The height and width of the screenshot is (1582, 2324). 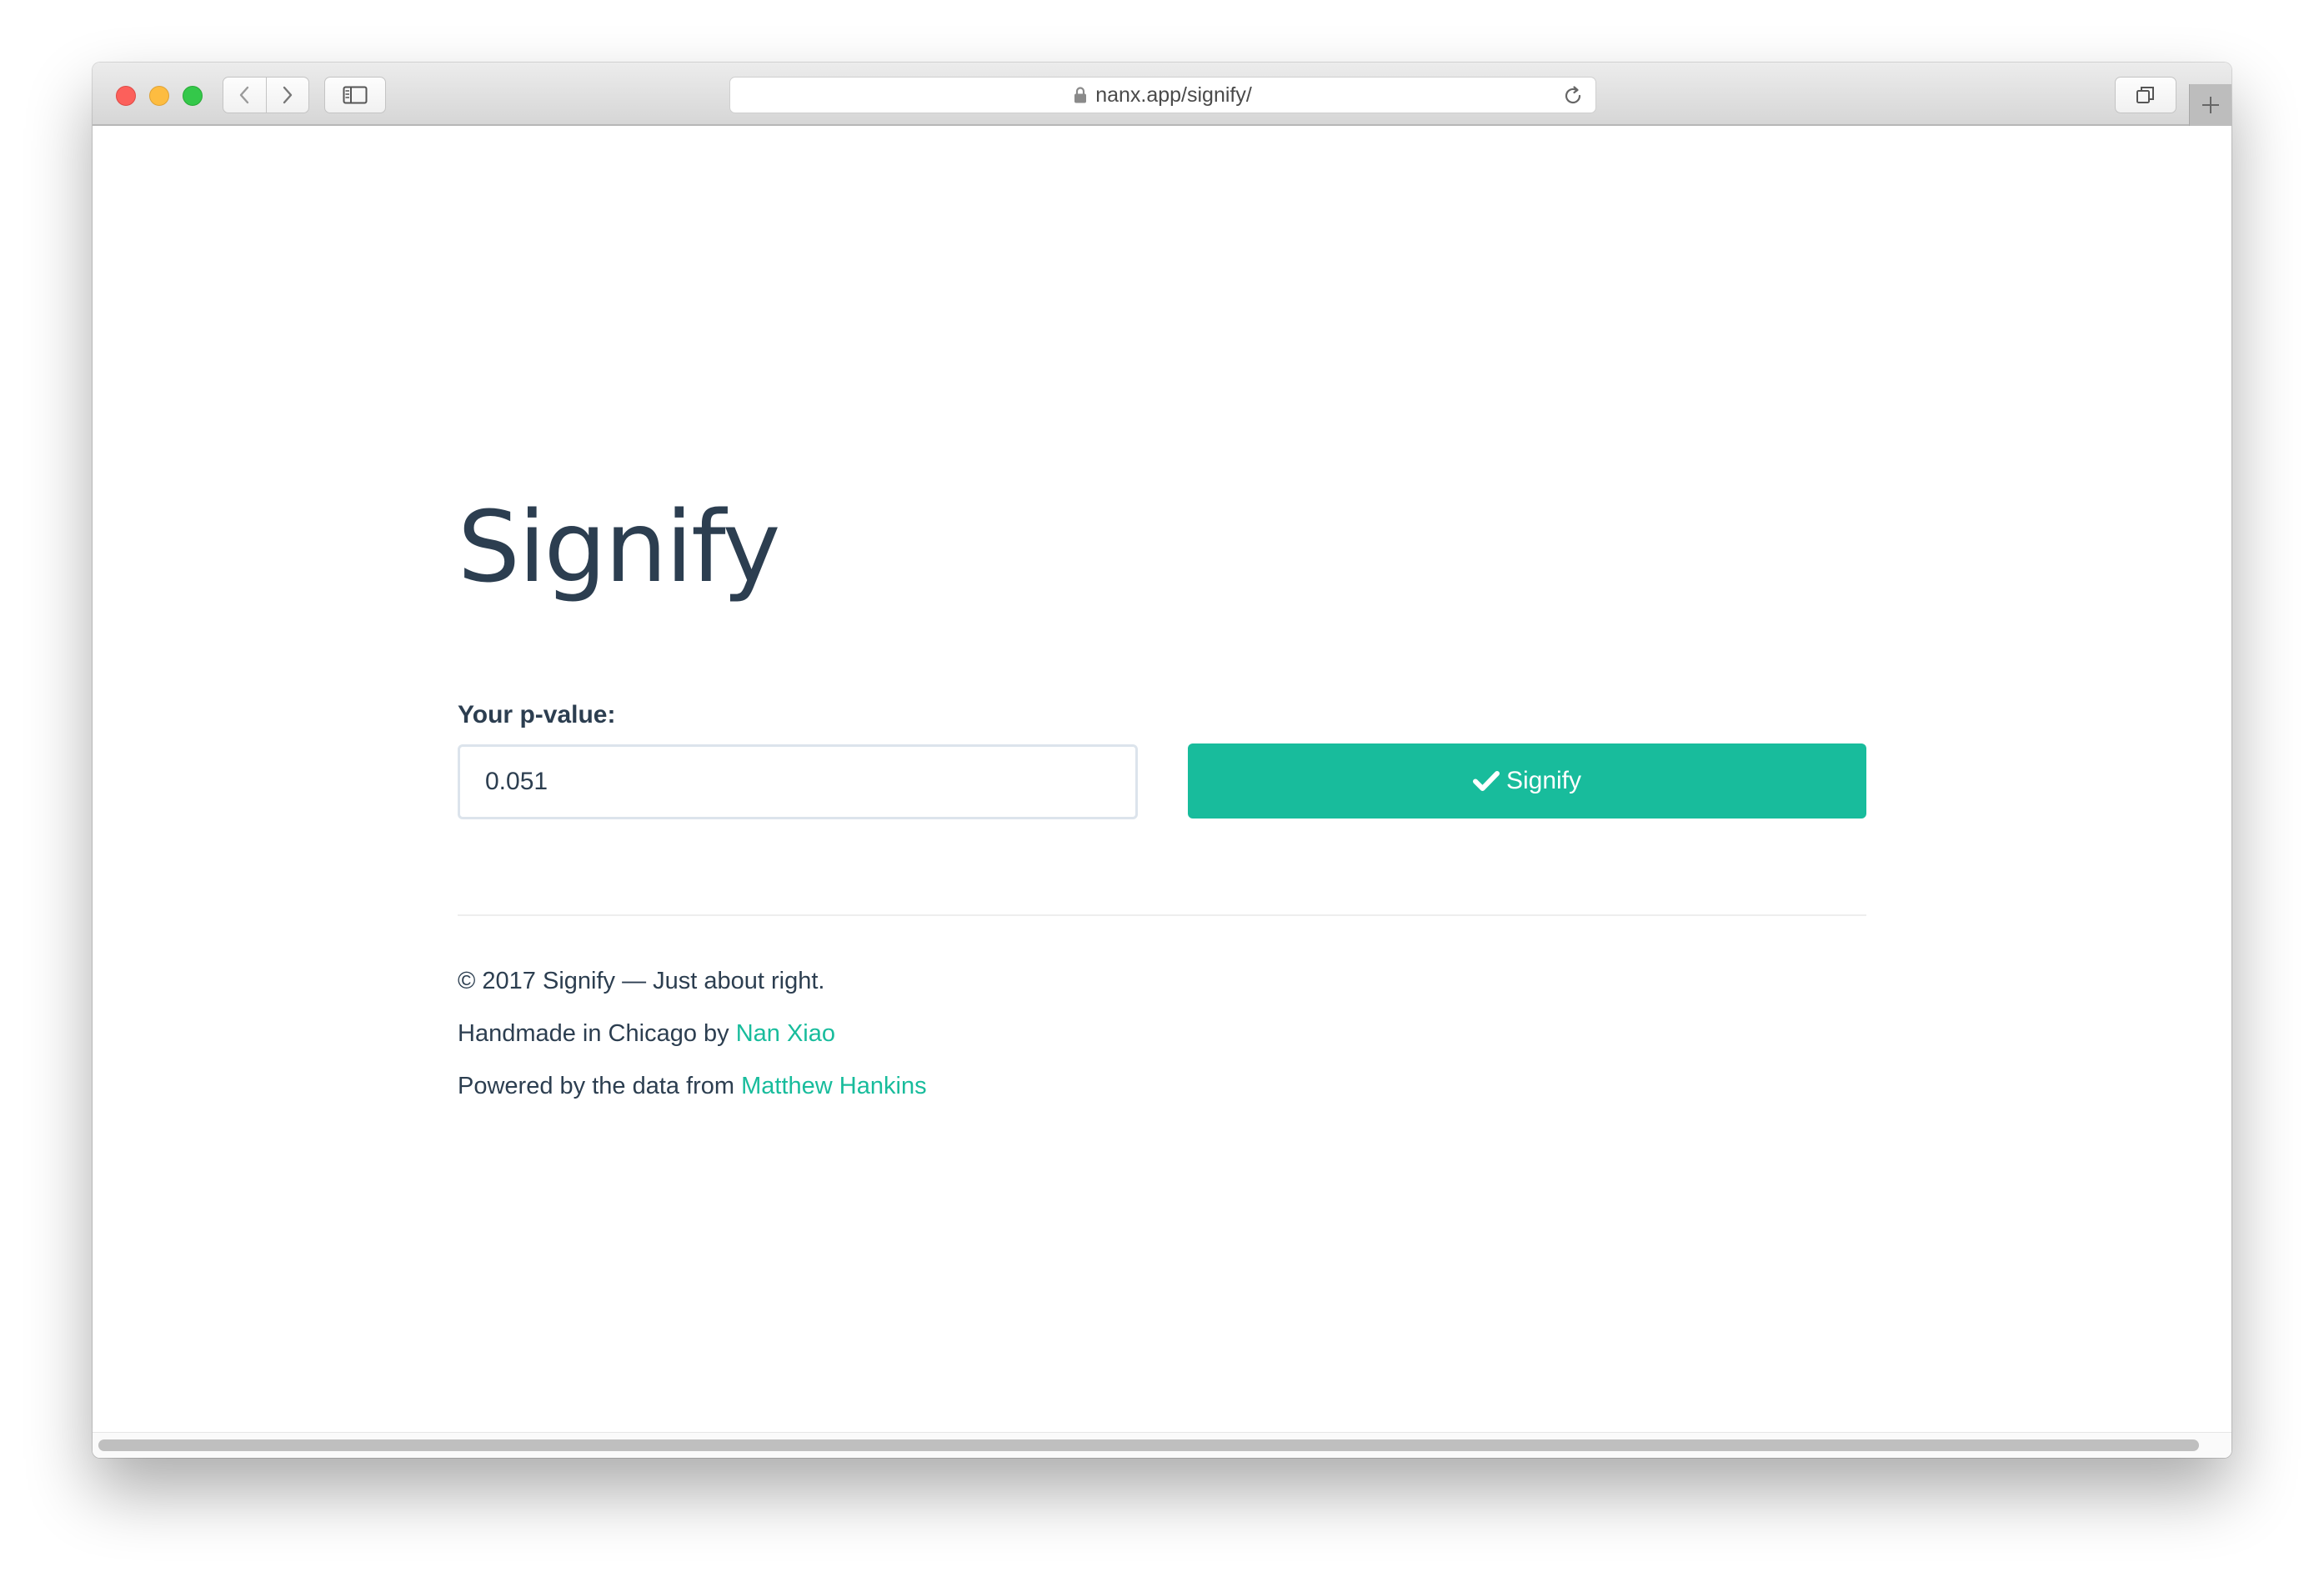 I want to click on handmade-line: Handmade in Chicago by Nan Xiao, so click(x=647, y=1034).